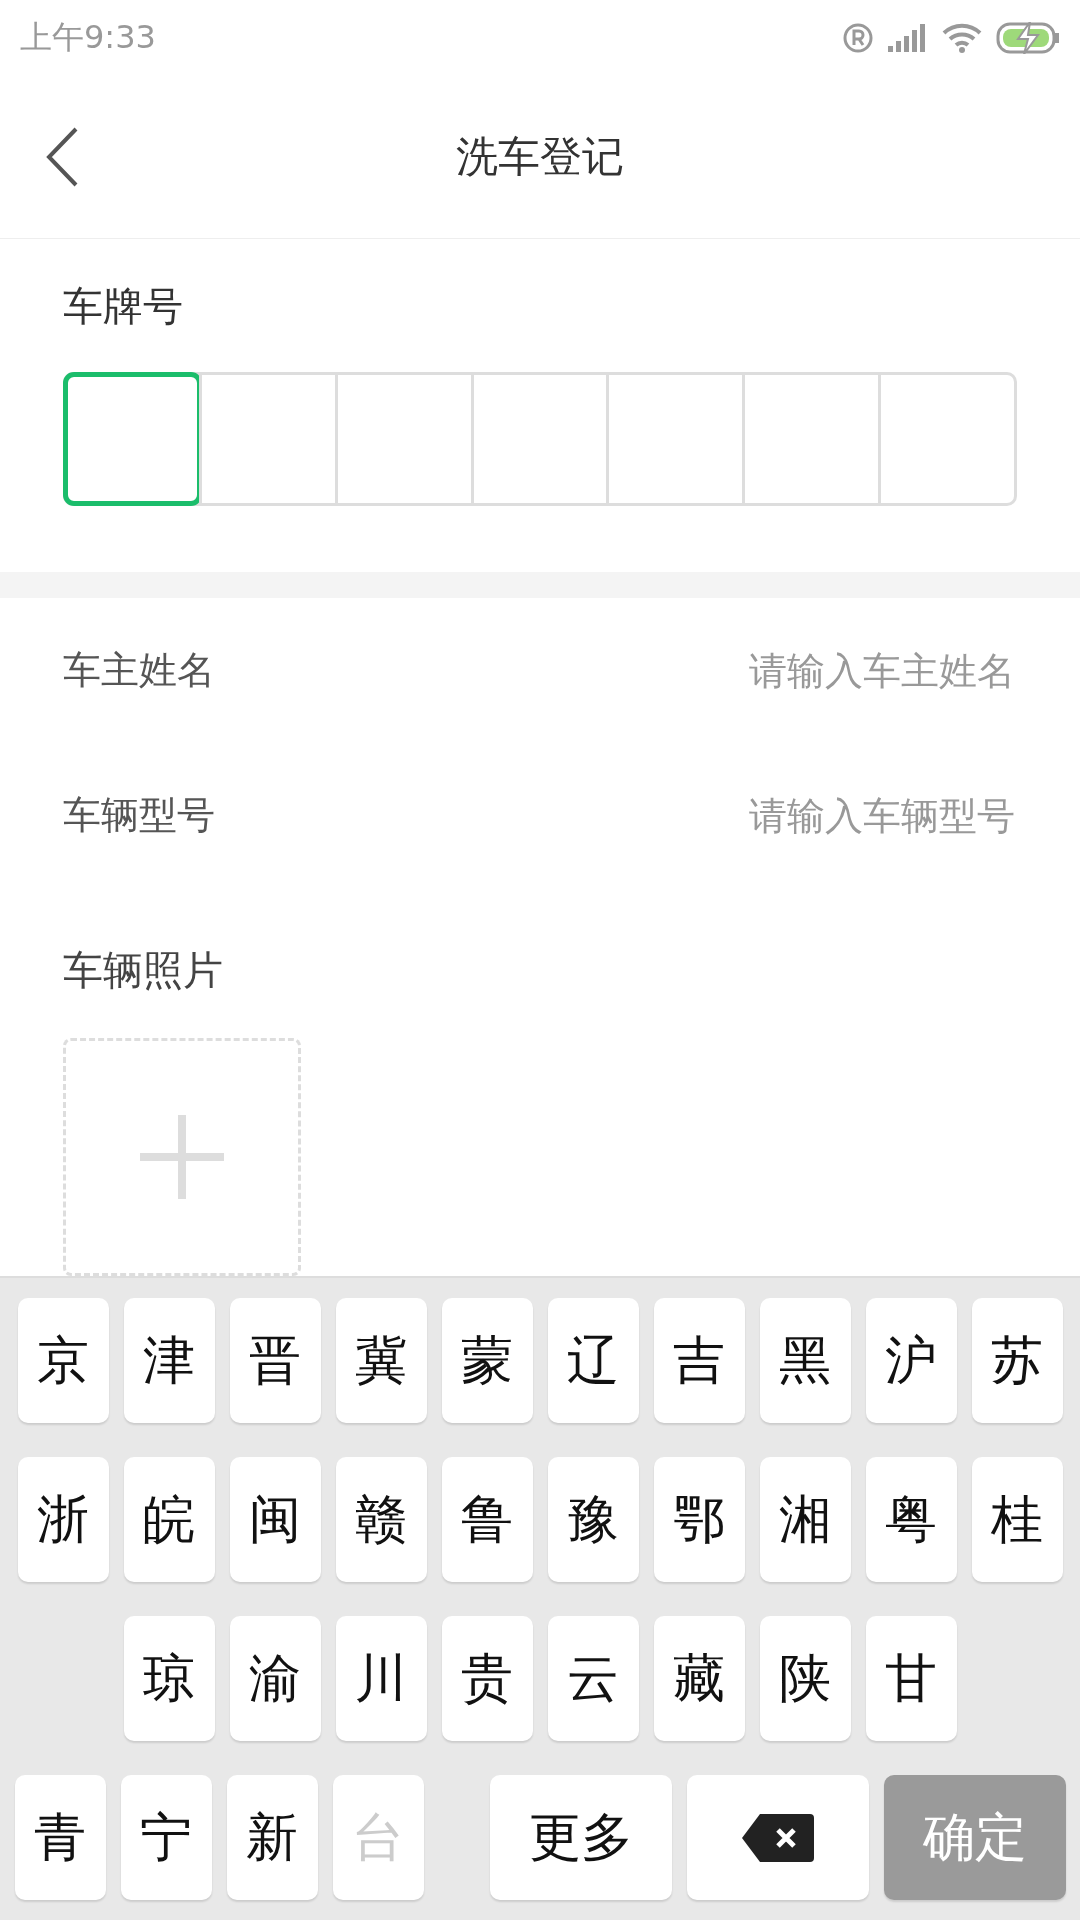  I want to click on key: 辽, so click(593, 1360).